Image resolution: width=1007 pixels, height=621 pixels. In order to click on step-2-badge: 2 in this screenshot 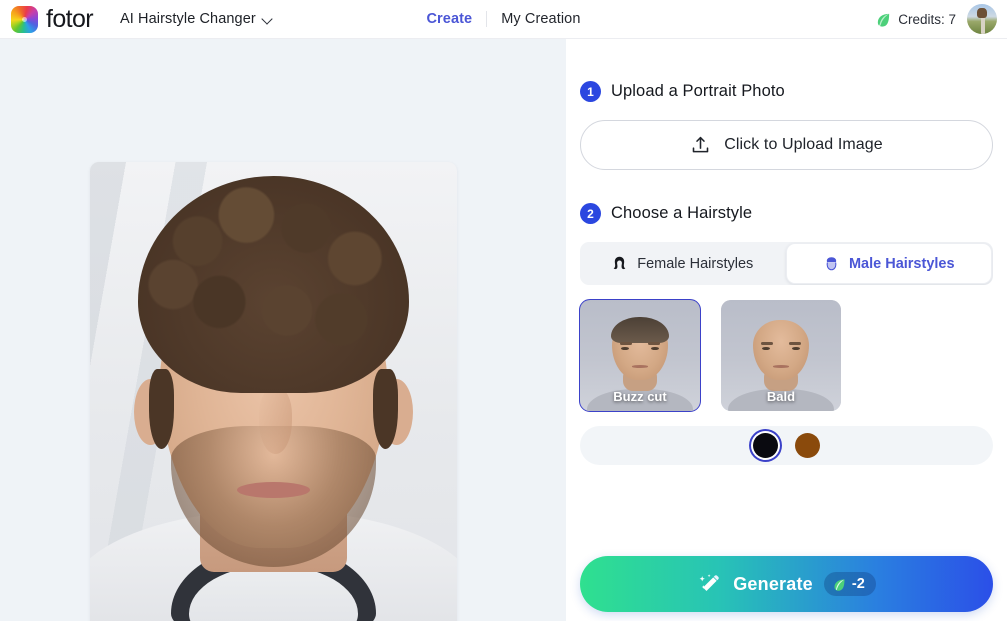, I will do `click(590, 213)`.